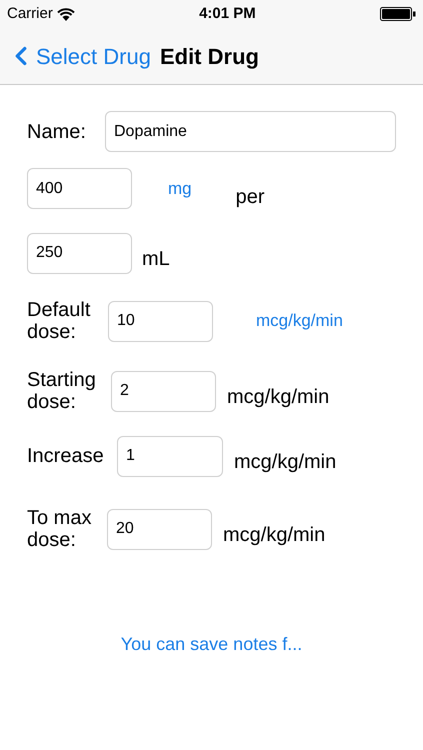  I want to click on wifi-icon, so click(65, 14).